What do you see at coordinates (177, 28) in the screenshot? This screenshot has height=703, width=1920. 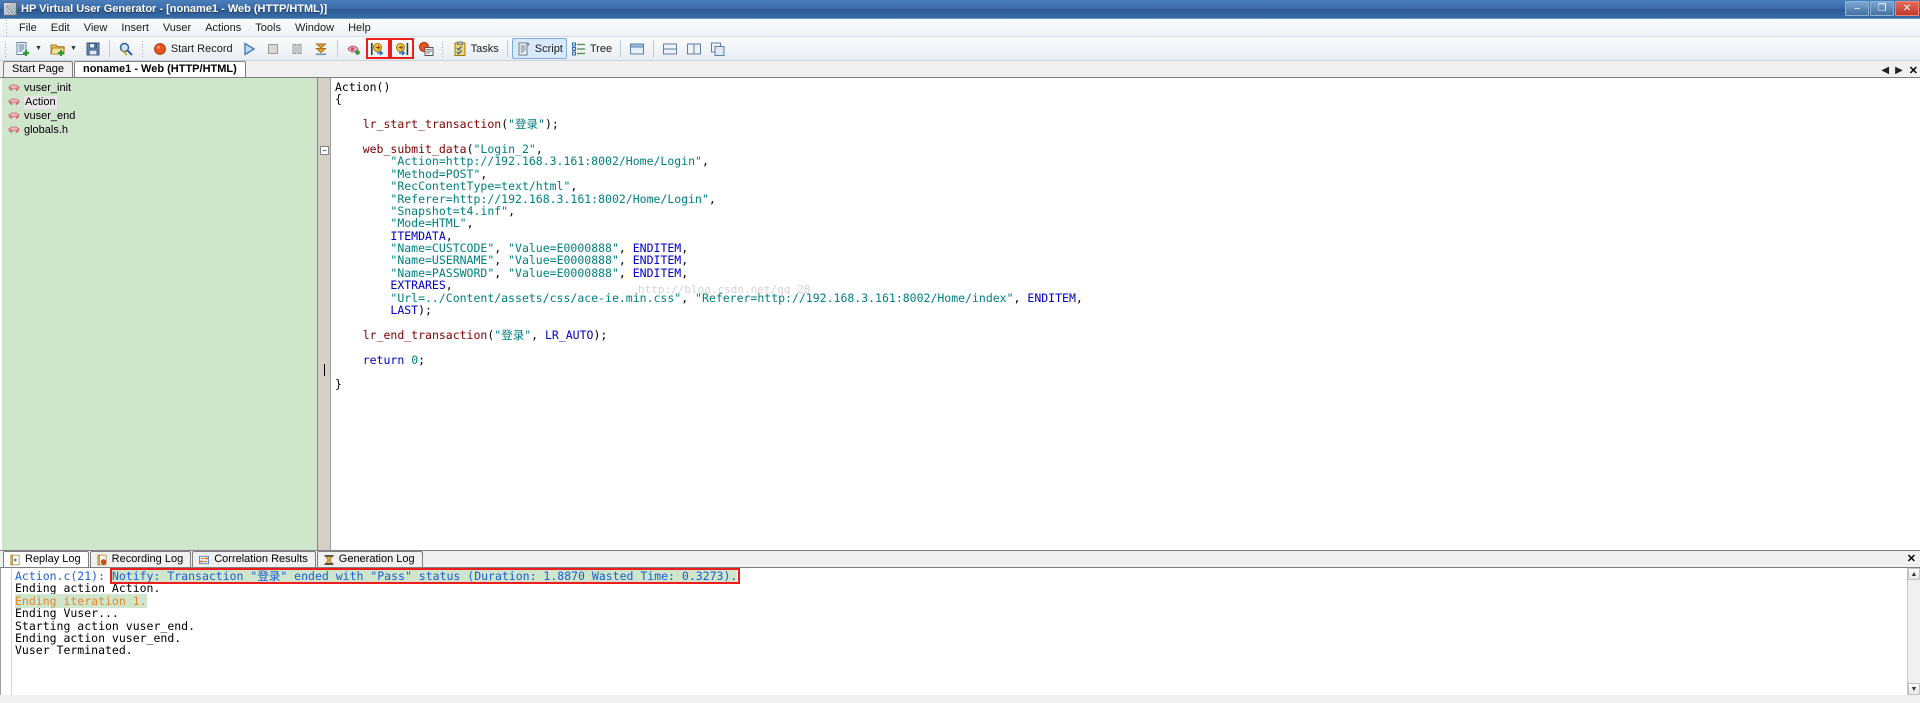 I see `menu-item-vuser: Vuser` at bounding box center [177, 28].